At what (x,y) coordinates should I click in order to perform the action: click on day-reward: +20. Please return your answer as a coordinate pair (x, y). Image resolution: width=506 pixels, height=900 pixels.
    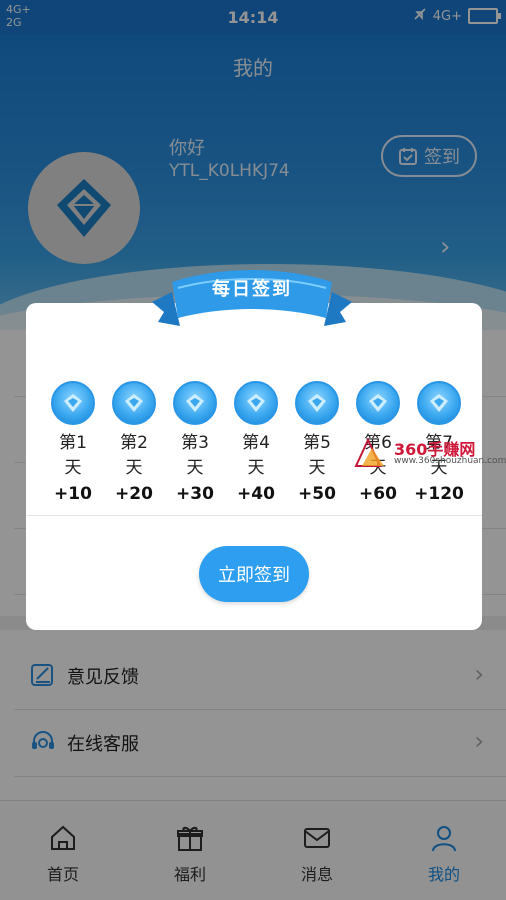
    Looking at the image, I should click on (134, 494).